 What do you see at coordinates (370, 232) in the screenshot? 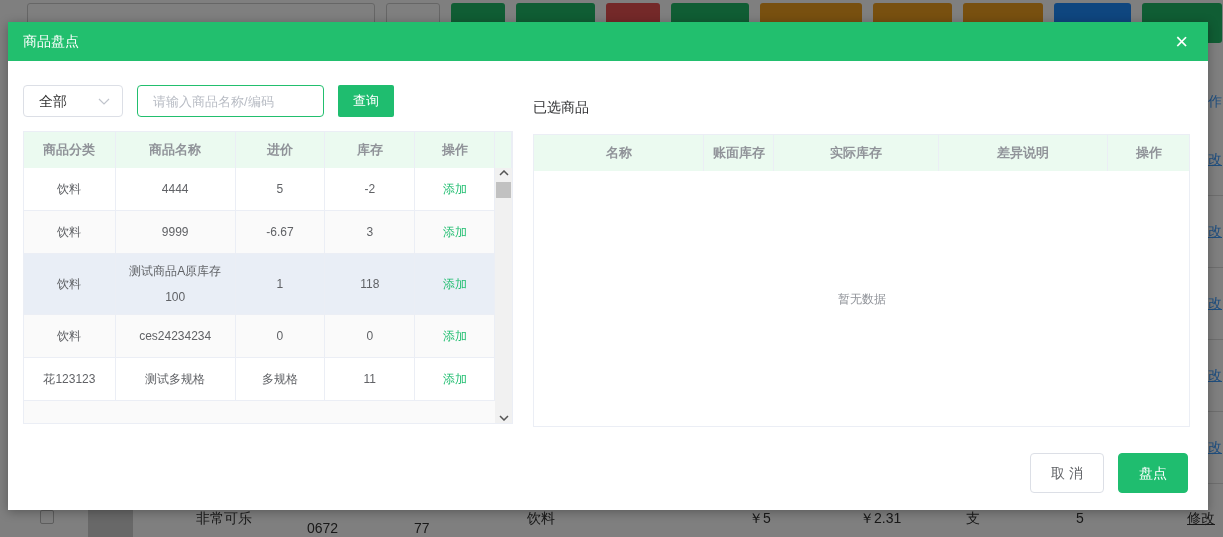
I see `table-cell-text: 3` at bounding box center [370, 232].